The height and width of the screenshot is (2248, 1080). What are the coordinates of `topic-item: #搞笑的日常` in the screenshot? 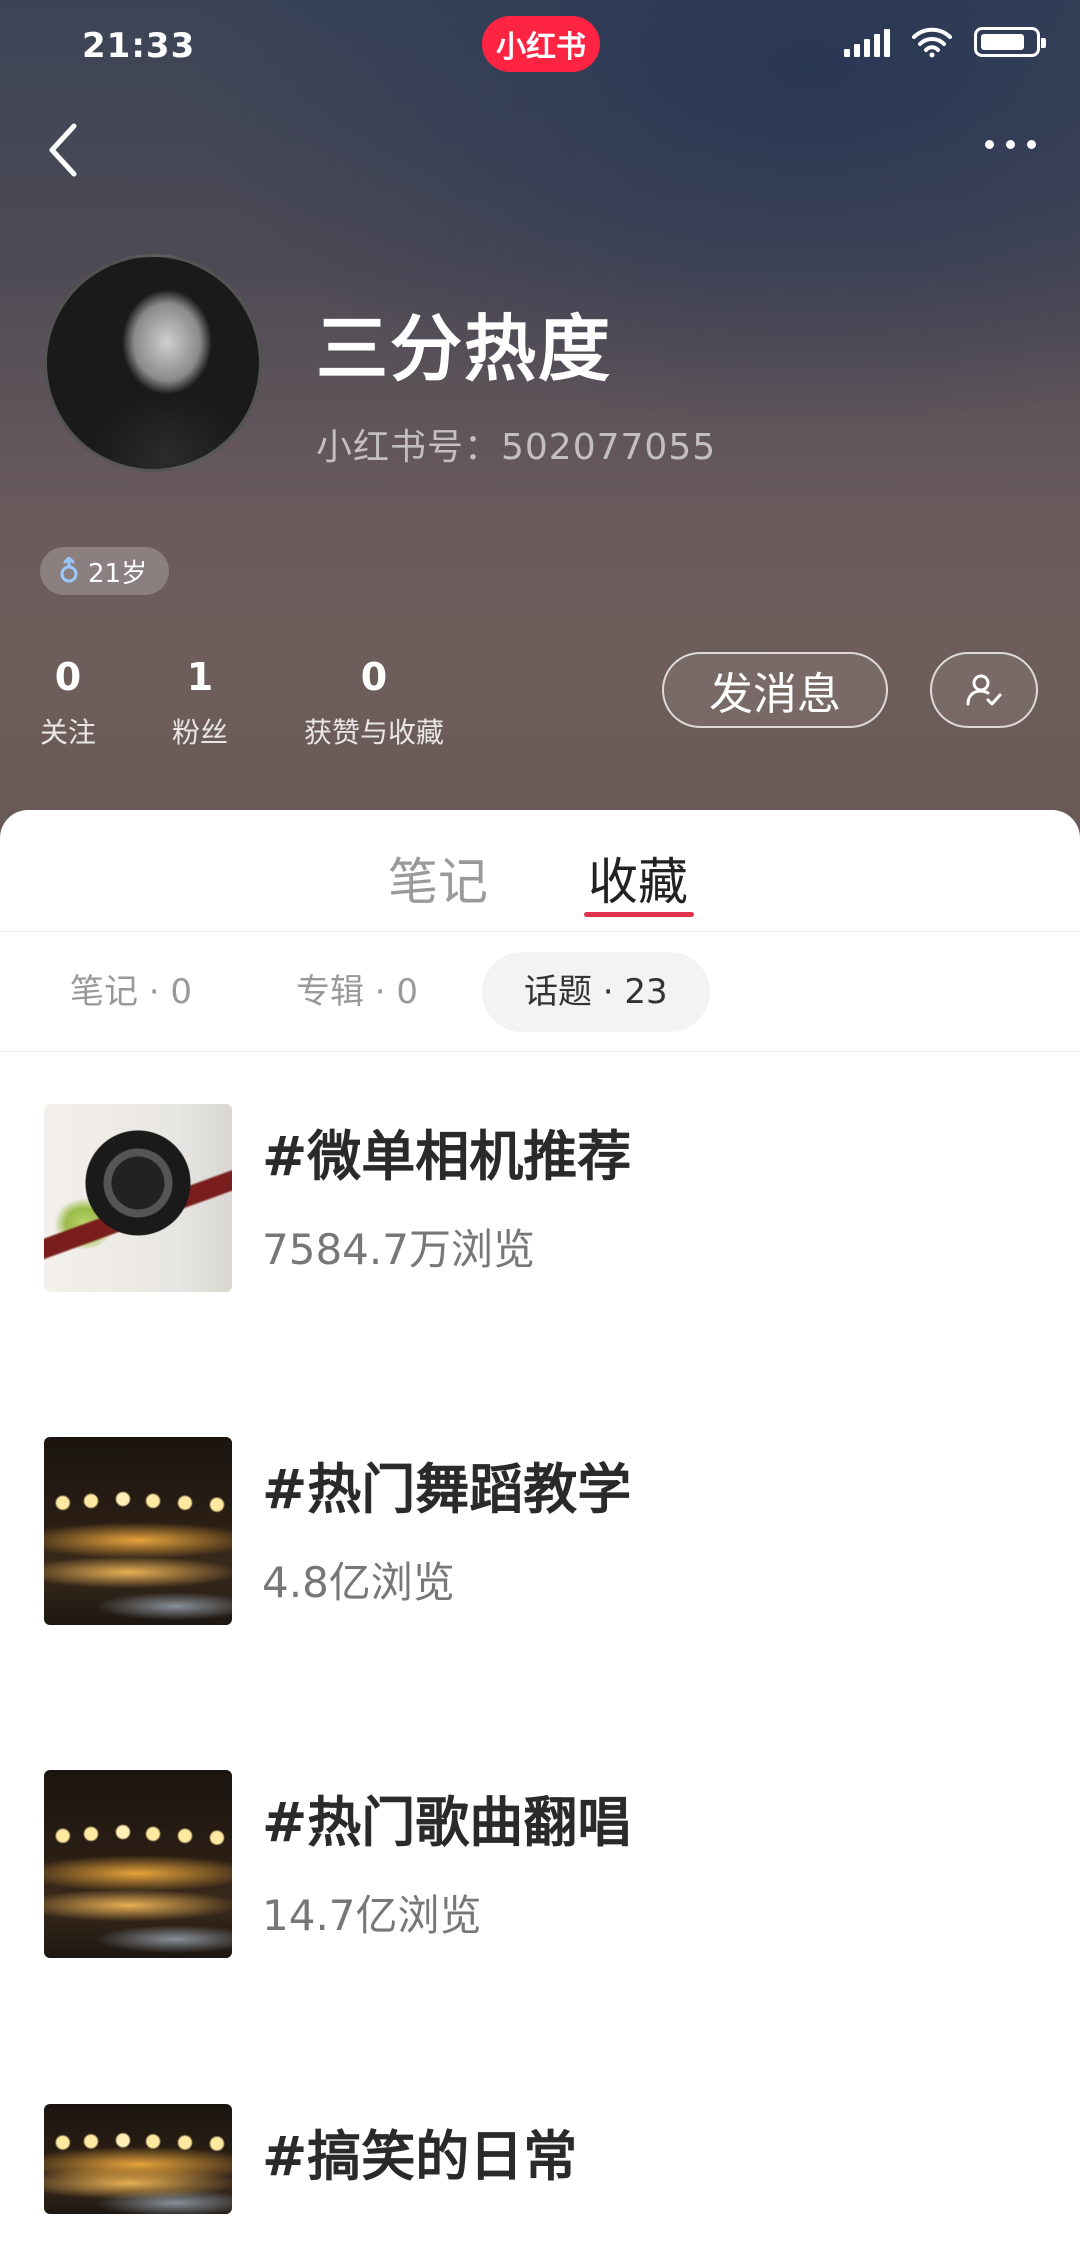 It's located at (540, 2176).